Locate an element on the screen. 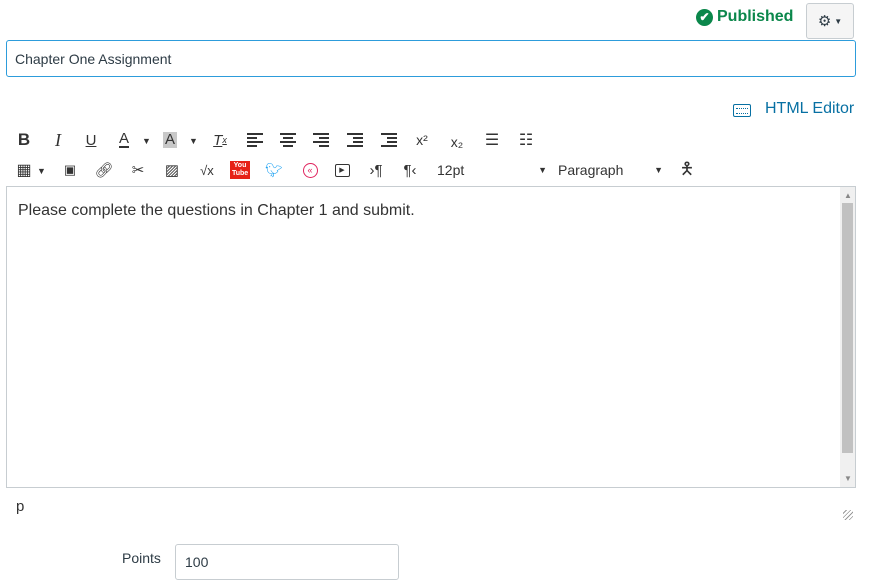 Image resolution: width=878 pixels, height=580 pixels. image-button: ▨ is located at coordinates (172, 170).